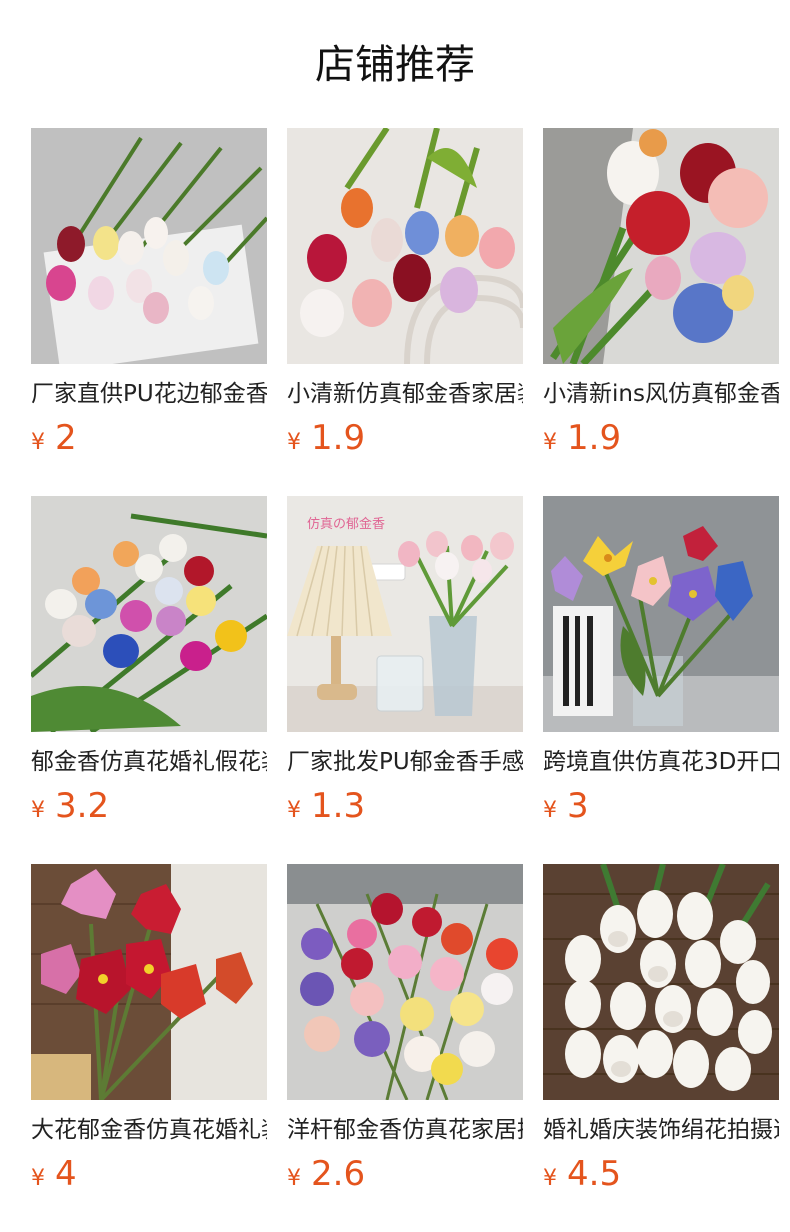  Describe the element at coordinates (594, 1174) in the screenshot. I see `price-value: 4.5` at that location.